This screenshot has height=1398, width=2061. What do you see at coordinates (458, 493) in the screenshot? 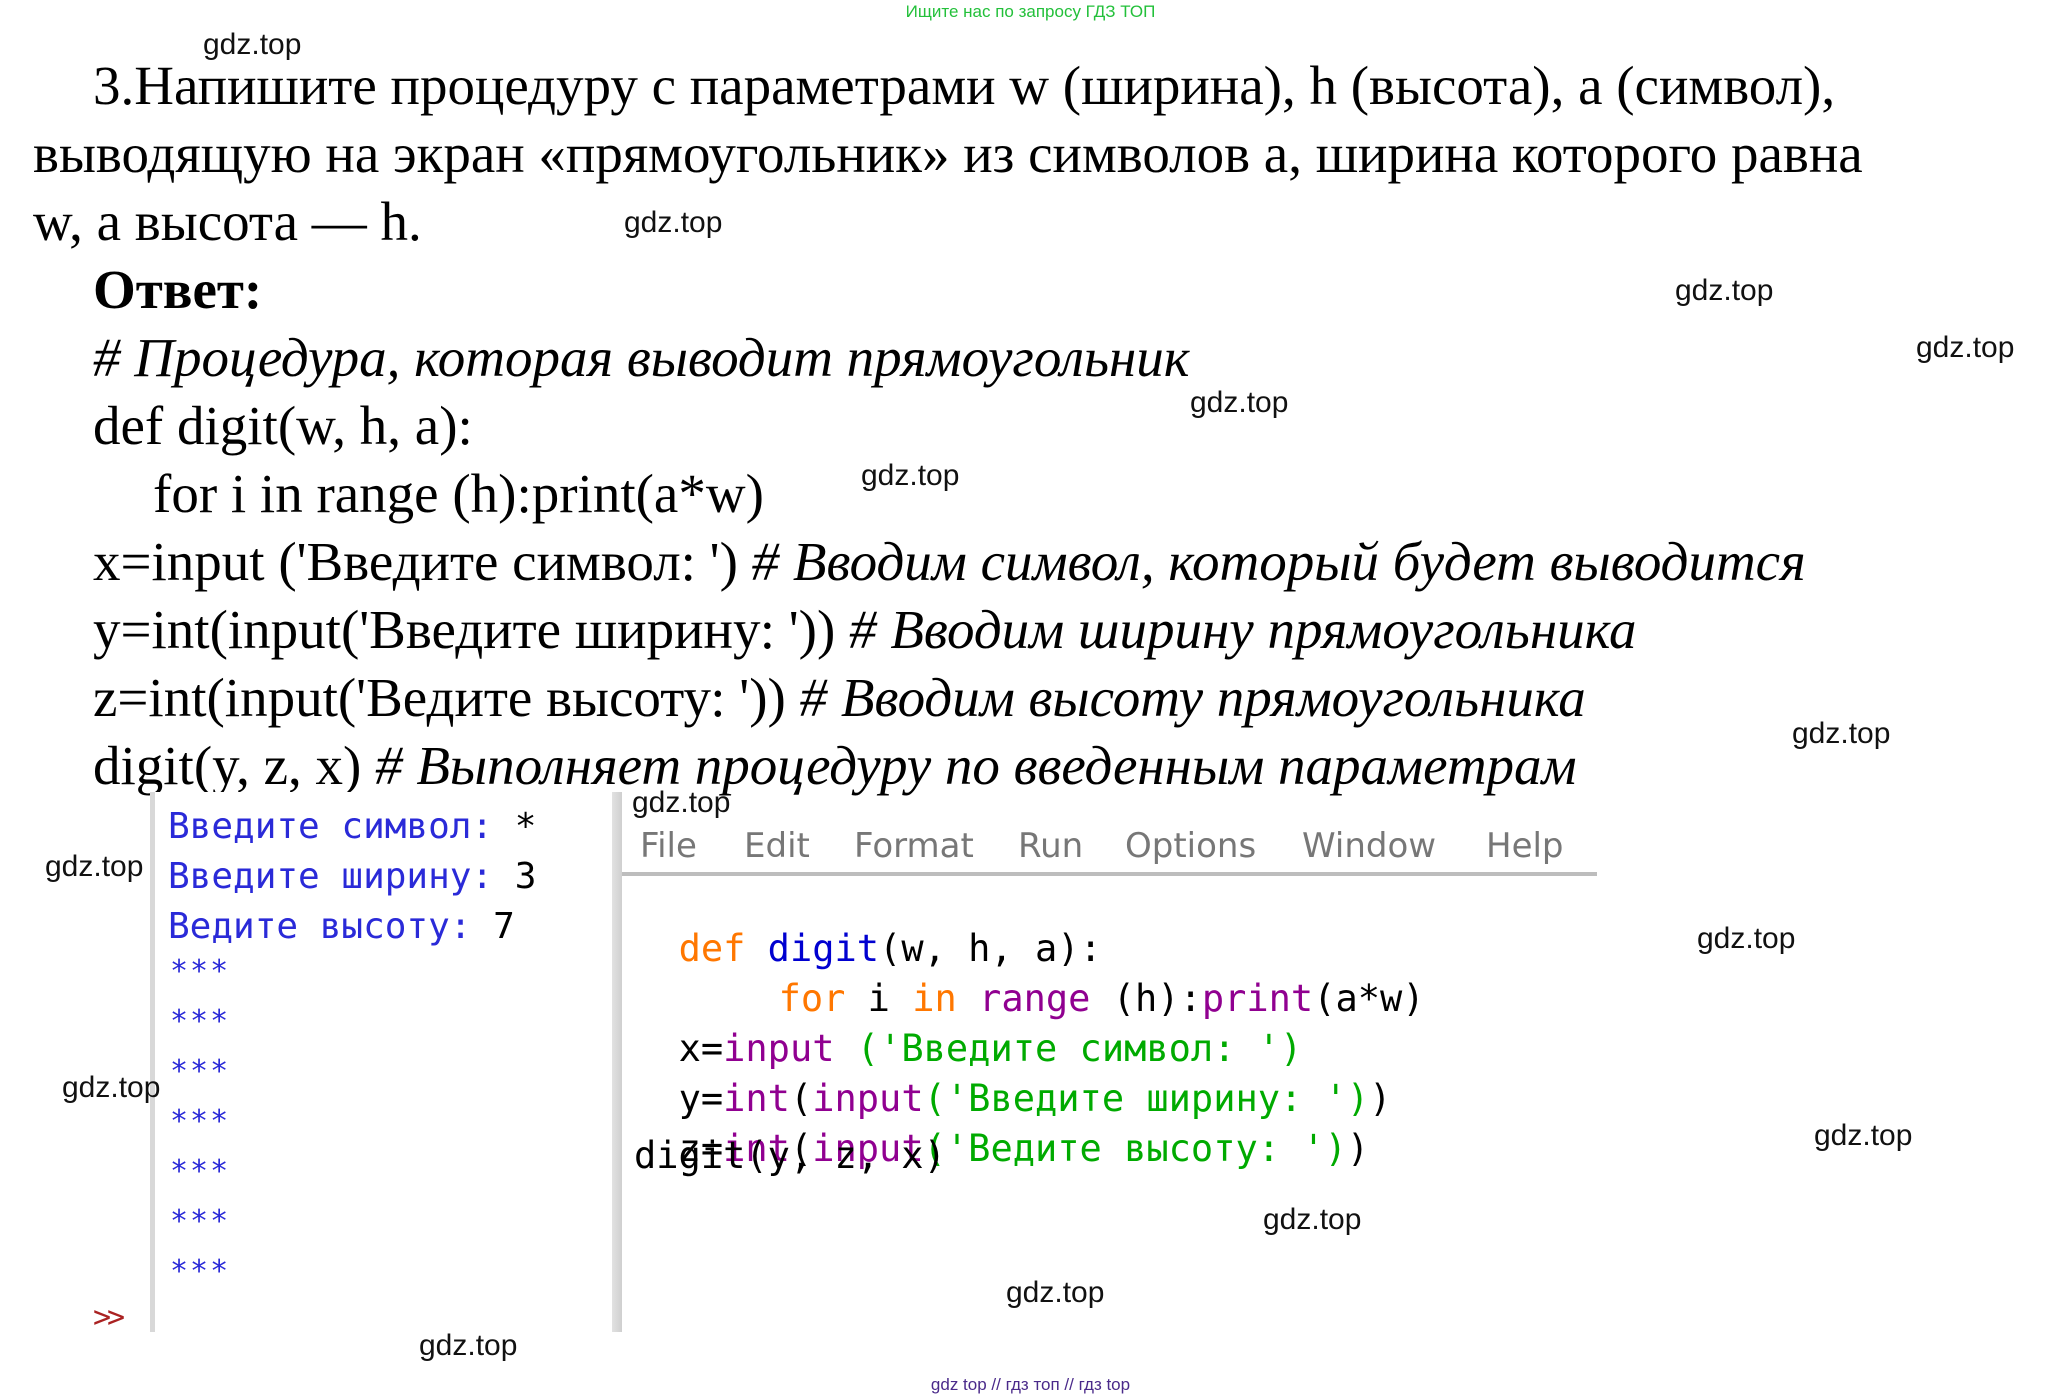
I see `code-line-for: for i in range (h):print(a*w)` at bounding box center [458, 493].